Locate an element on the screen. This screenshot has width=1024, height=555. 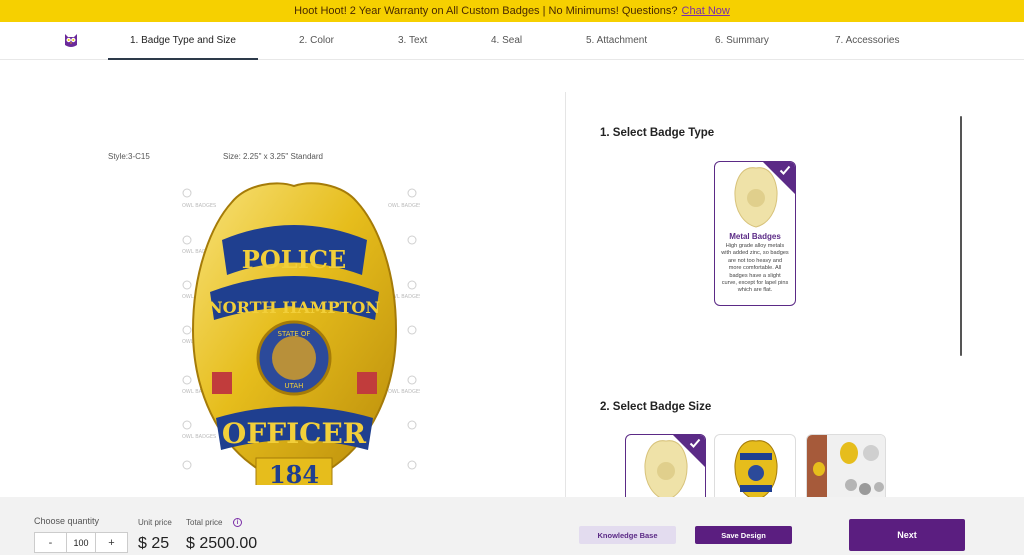
badge-size-card-large is located at coordinates (755, 469).